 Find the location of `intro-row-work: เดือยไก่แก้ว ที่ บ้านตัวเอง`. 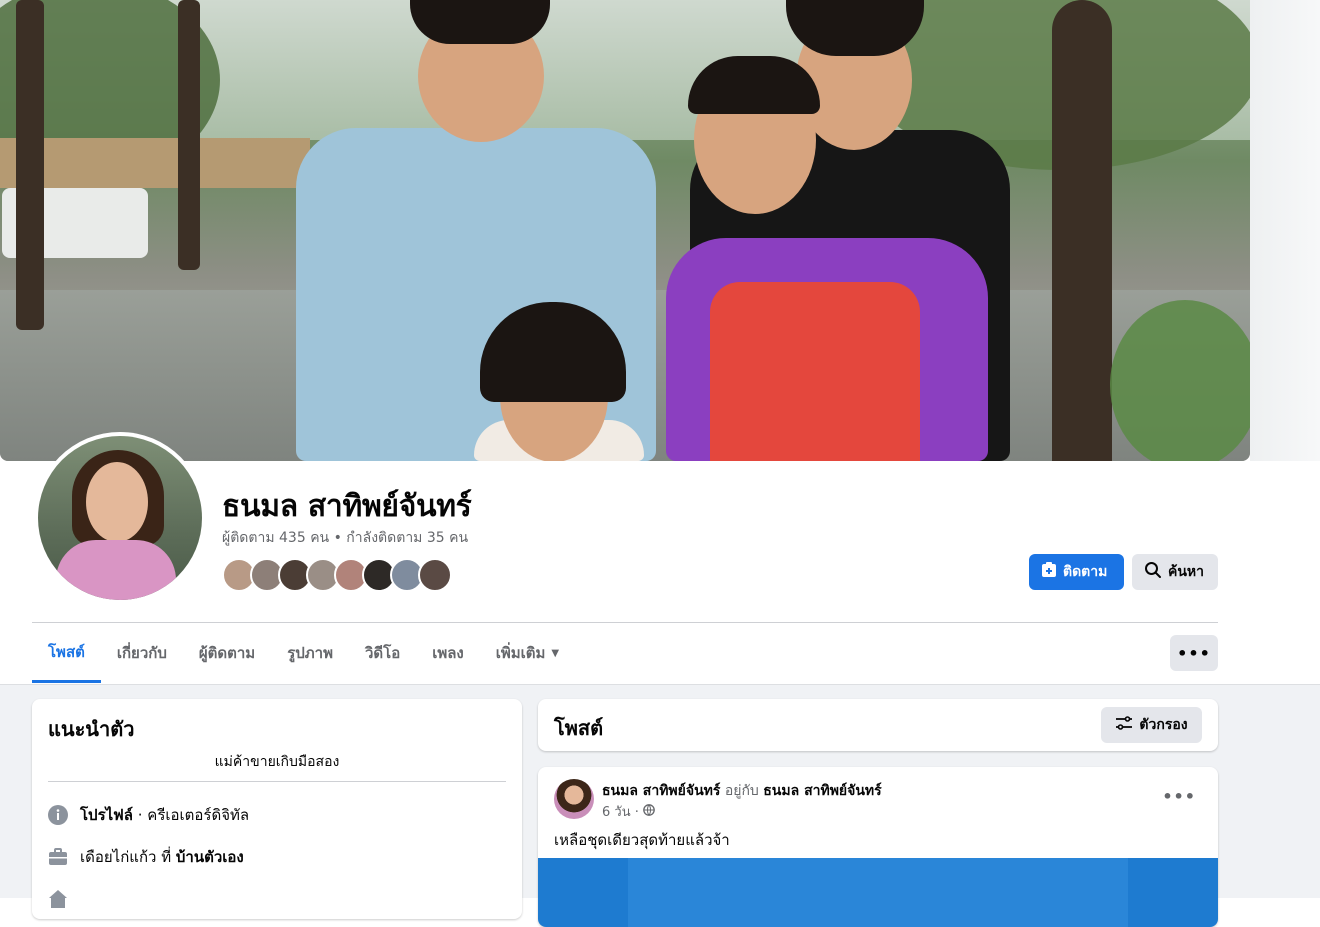

intro-row-work: เดือยไก่แก้ว ที่ บ้านตัวเอง is located at coordinates (146, 857).